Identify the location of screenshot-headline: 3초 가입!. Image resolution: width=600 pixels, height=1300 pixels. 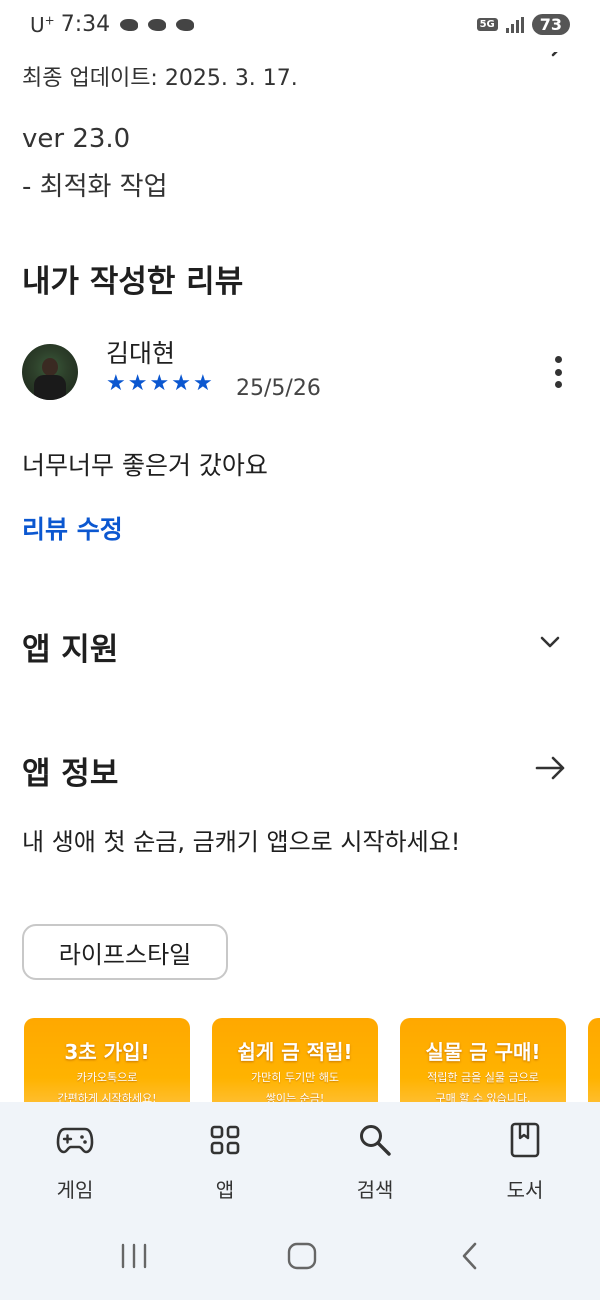
(107, 1052).